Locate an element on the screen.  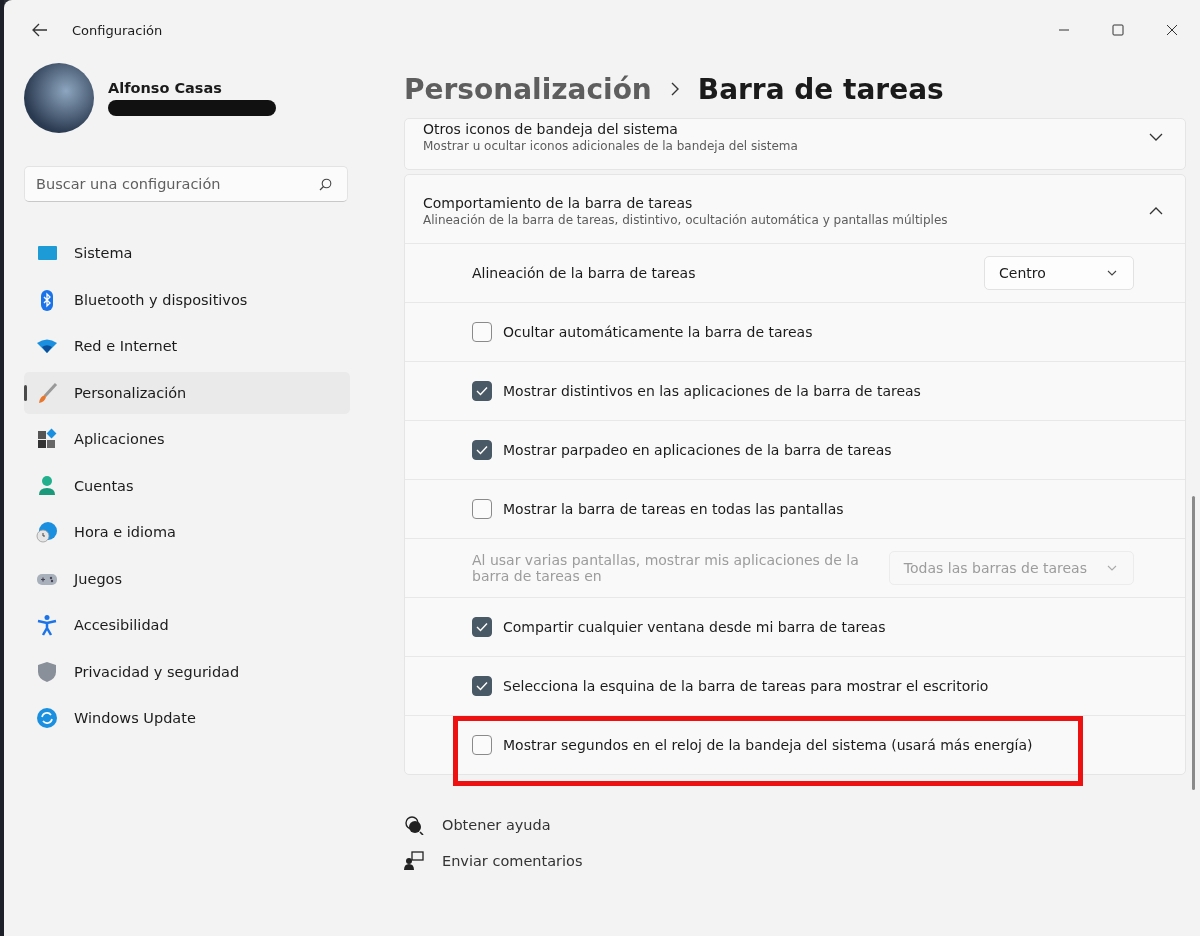
help-link: Obtener ayuda is located at coordinates (496, 825).